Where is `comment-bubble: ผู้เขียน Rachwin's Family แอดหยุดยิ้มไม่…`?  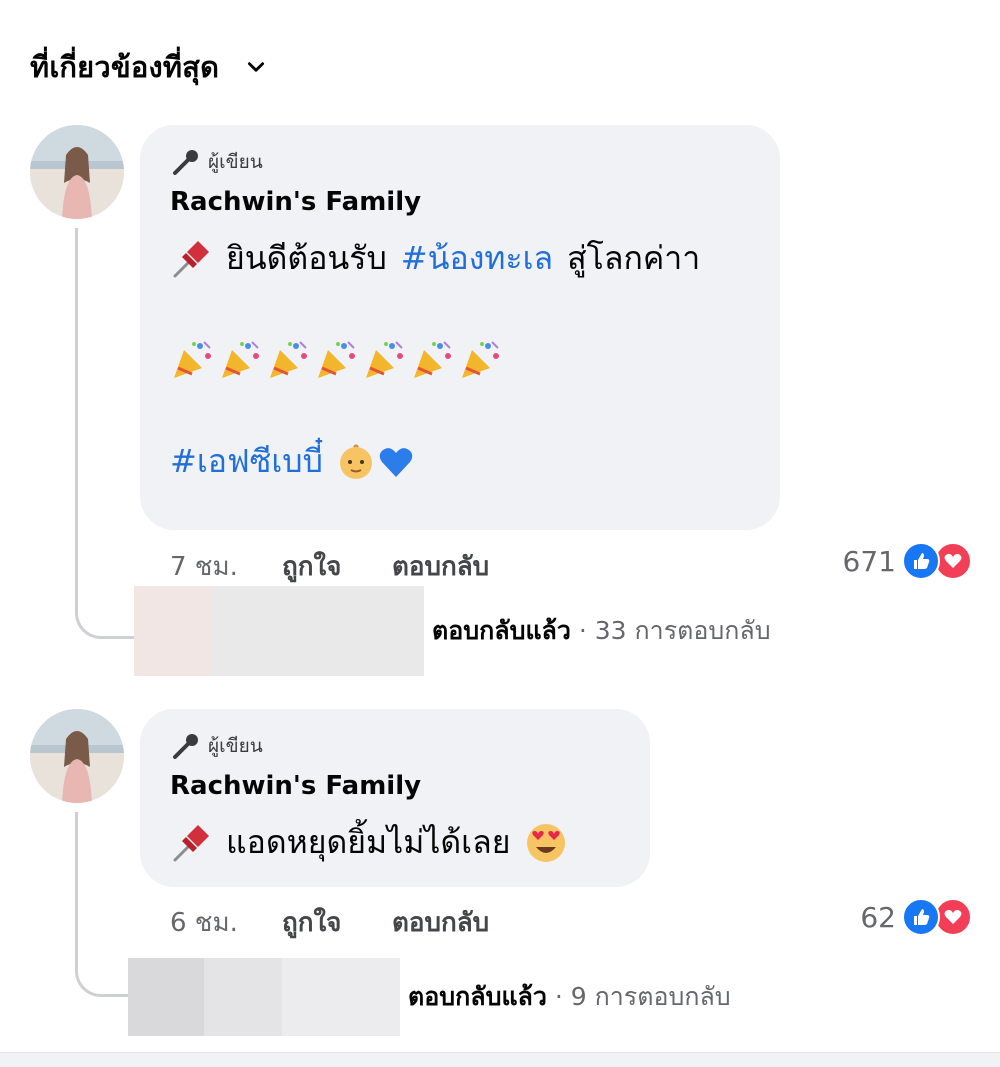
comment-bubble: ผู้เขียน Rachwin's Family แอดหยุดยิ้มไม่… is located at coordinates (395, 798).